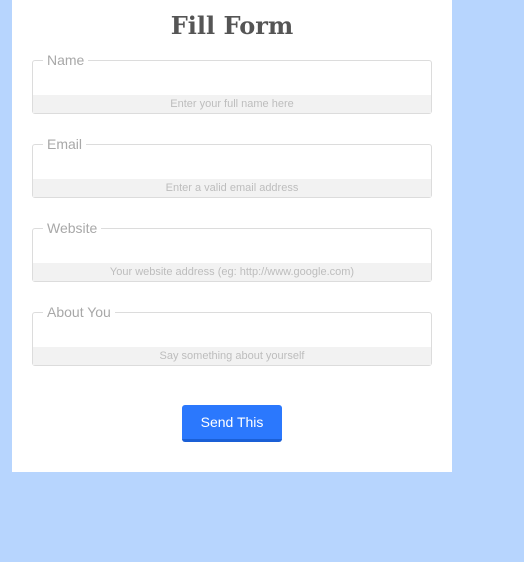 The image size is (524, 562). I want to click on email-field: Email Enter a valid email address, so click(232, 167).